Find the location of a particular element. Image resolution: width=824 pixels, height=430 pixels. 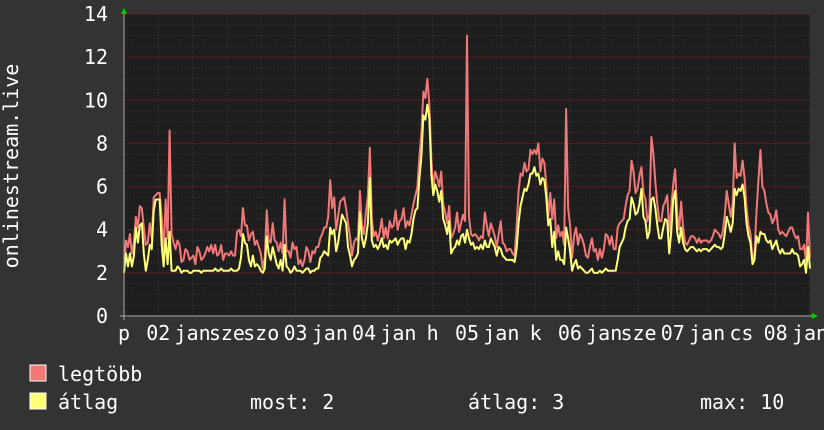

x-tick-label: 02 is located at coordinates (158, 333).